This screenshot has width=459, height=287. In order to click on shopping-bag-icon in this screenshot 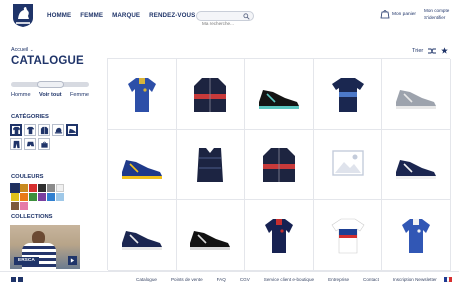, I will do `click(385, 14)`.